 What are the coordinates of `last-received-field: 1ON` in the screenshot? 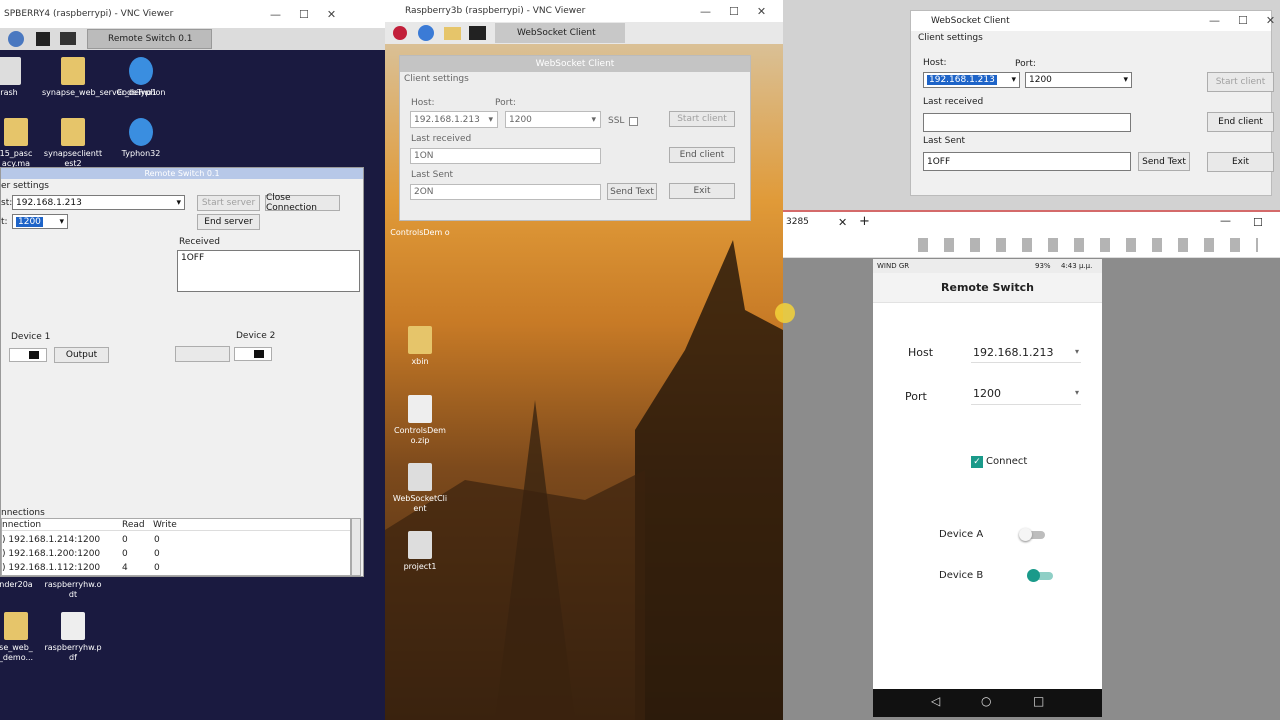 It's located at (505, 156).